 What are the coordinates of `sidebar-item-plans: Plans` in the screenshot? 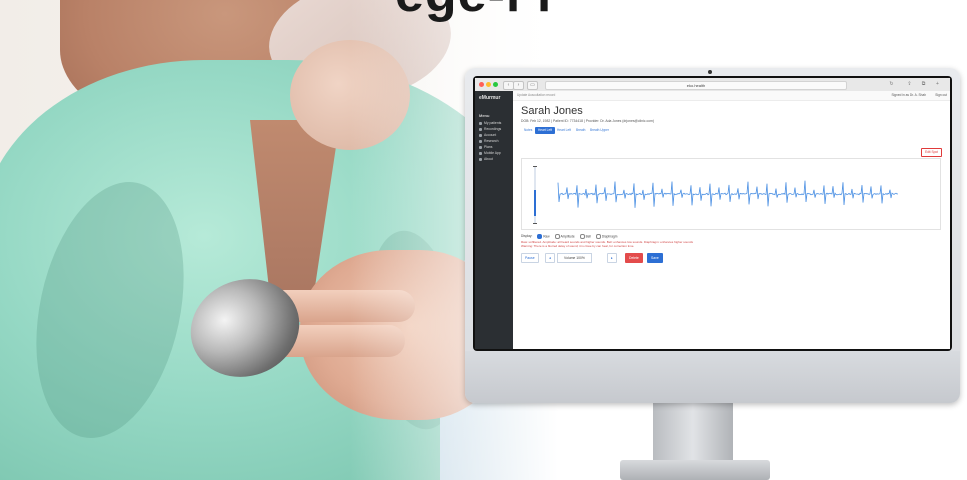 It's located at (485, 147).